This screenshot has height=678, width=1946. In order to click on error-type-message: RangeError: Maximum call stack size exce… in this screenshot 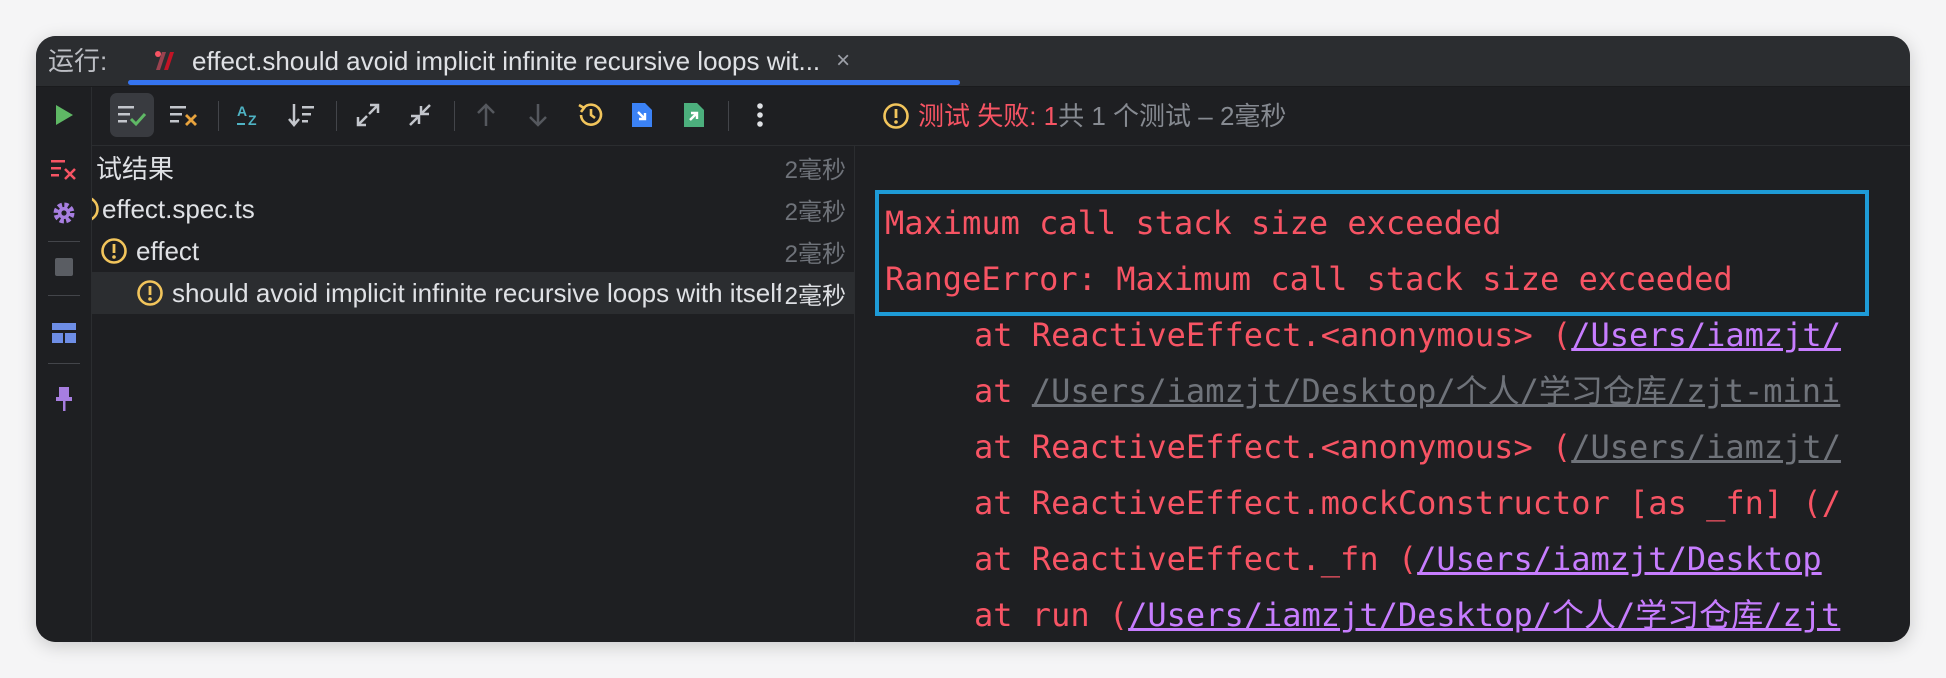, I will do `click(1309, 279)`.